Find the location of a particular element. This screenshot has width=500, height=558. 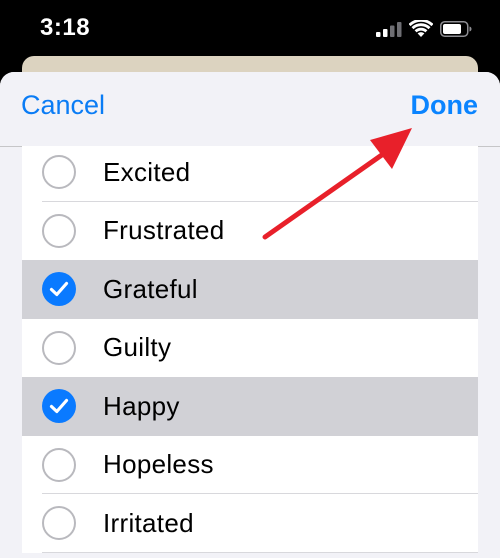

sheet-header: Cancel Done is located at coordinates (250, 109).